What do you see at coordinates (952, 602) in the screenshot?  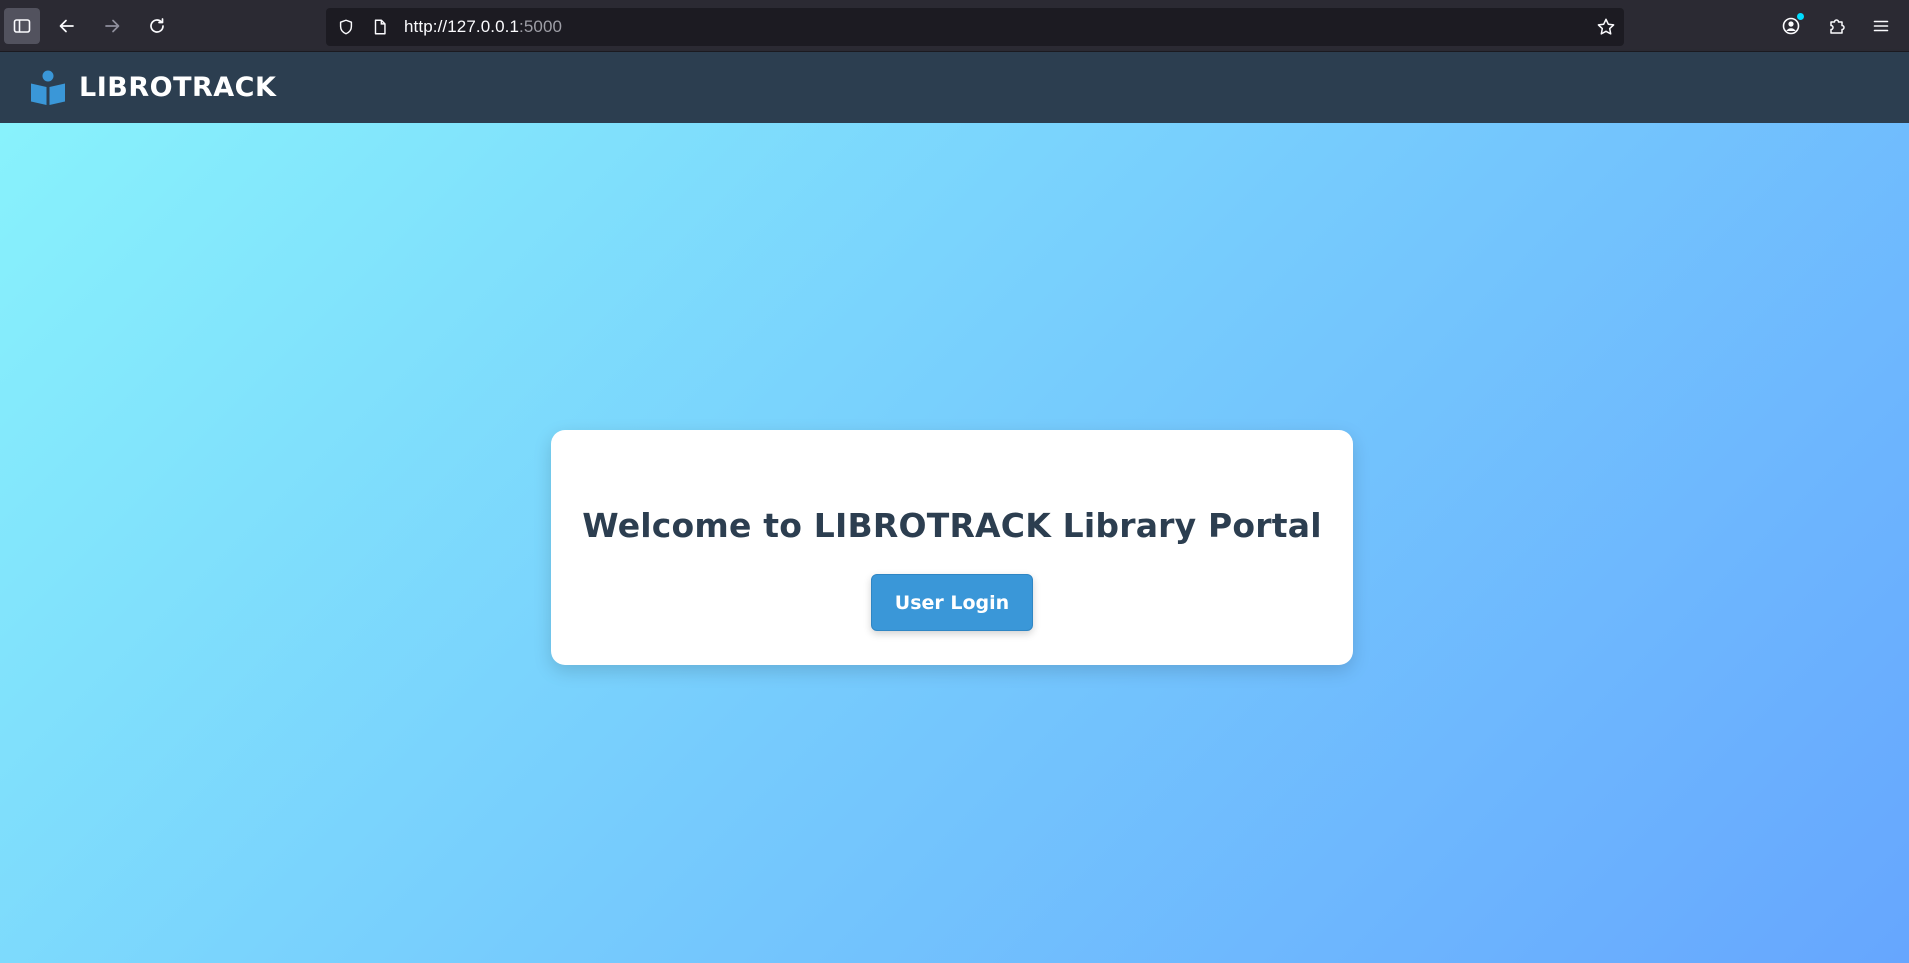 I see `user-login-button: User Login` at bounding box center [952, 602].